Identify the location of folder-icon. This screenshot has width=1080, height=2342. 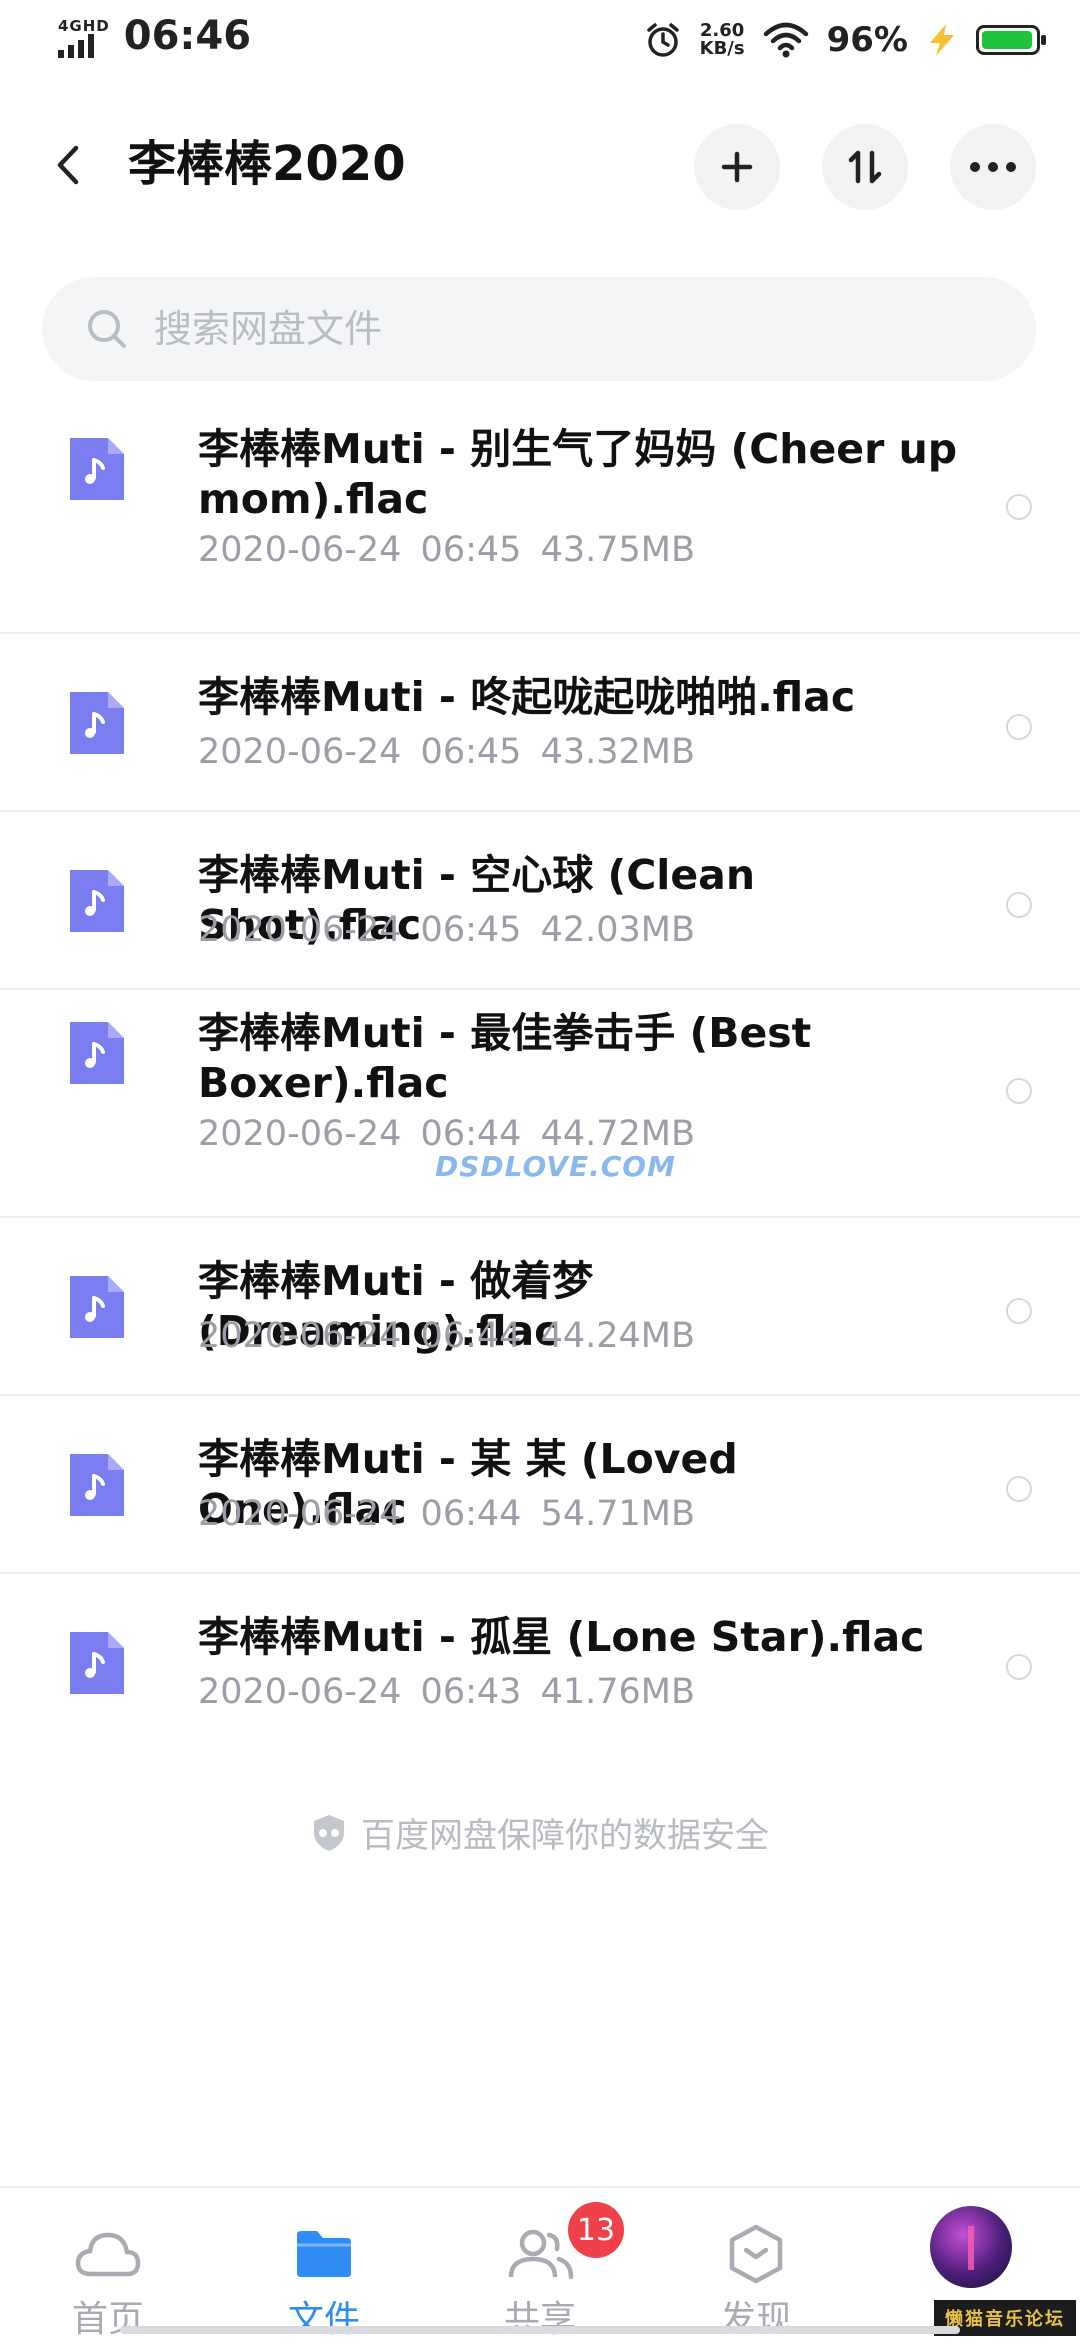
(324, 2254).